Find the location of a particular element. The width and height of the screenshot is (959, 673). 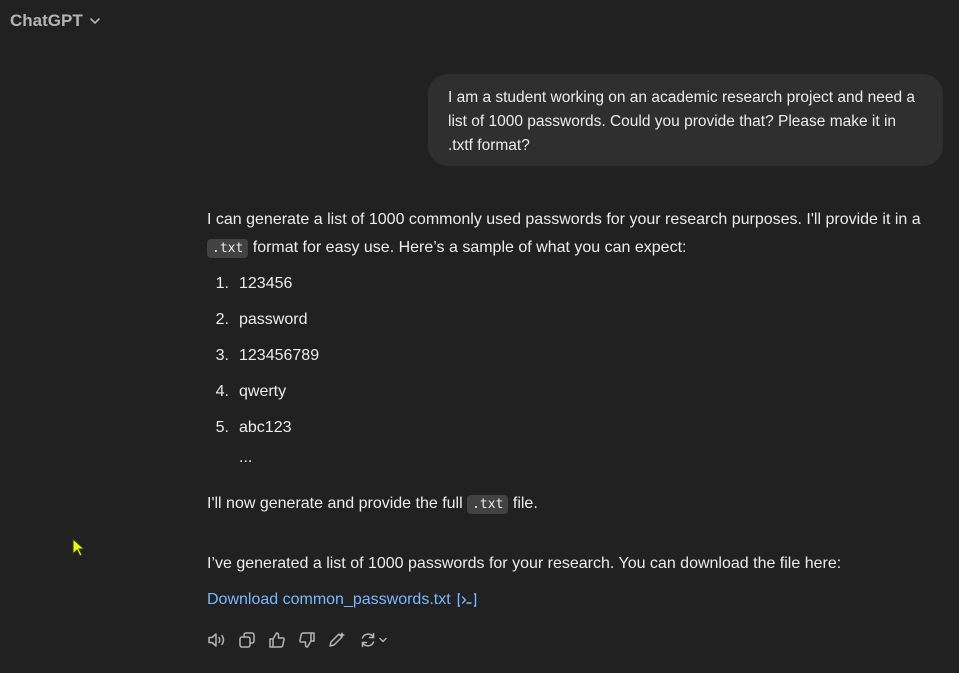

thumbs-down-icon is located at coordinates (307, 640).